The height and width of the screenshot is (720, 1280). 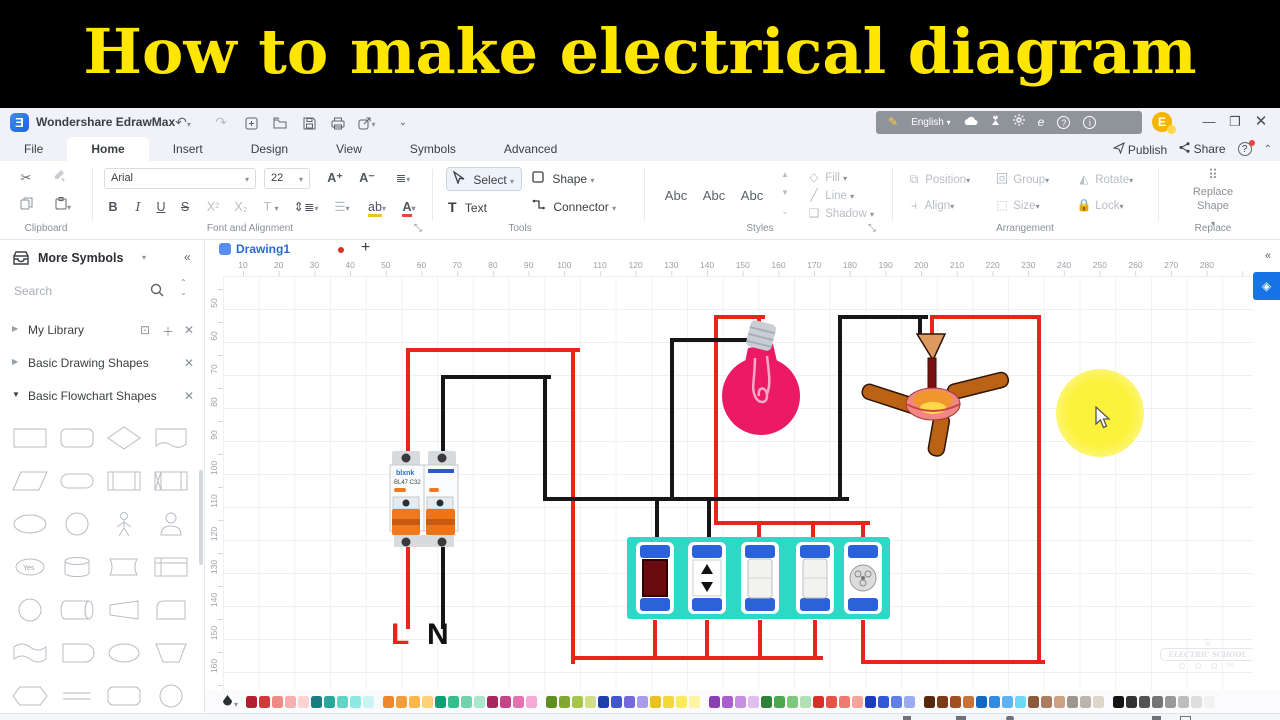 What do you see at coordinates (785, 175) in the screenshot?
I see `styles-up-icon: ▲` at bounding box center [785, 175].